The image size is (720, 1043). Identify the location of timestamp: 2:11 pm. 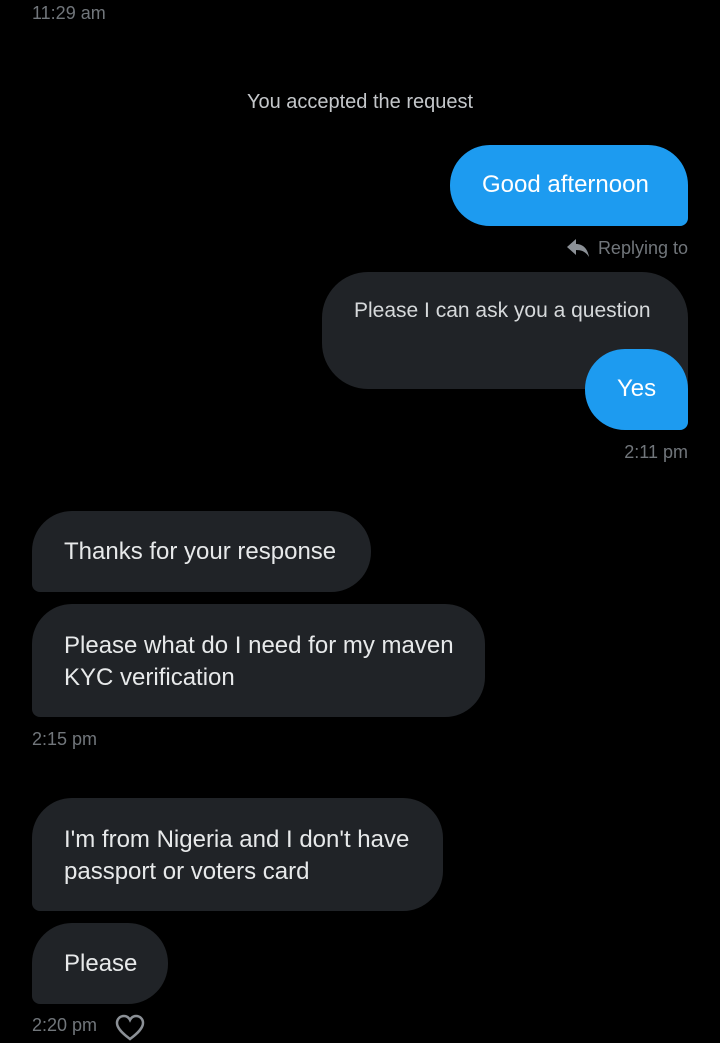
(656, 452).